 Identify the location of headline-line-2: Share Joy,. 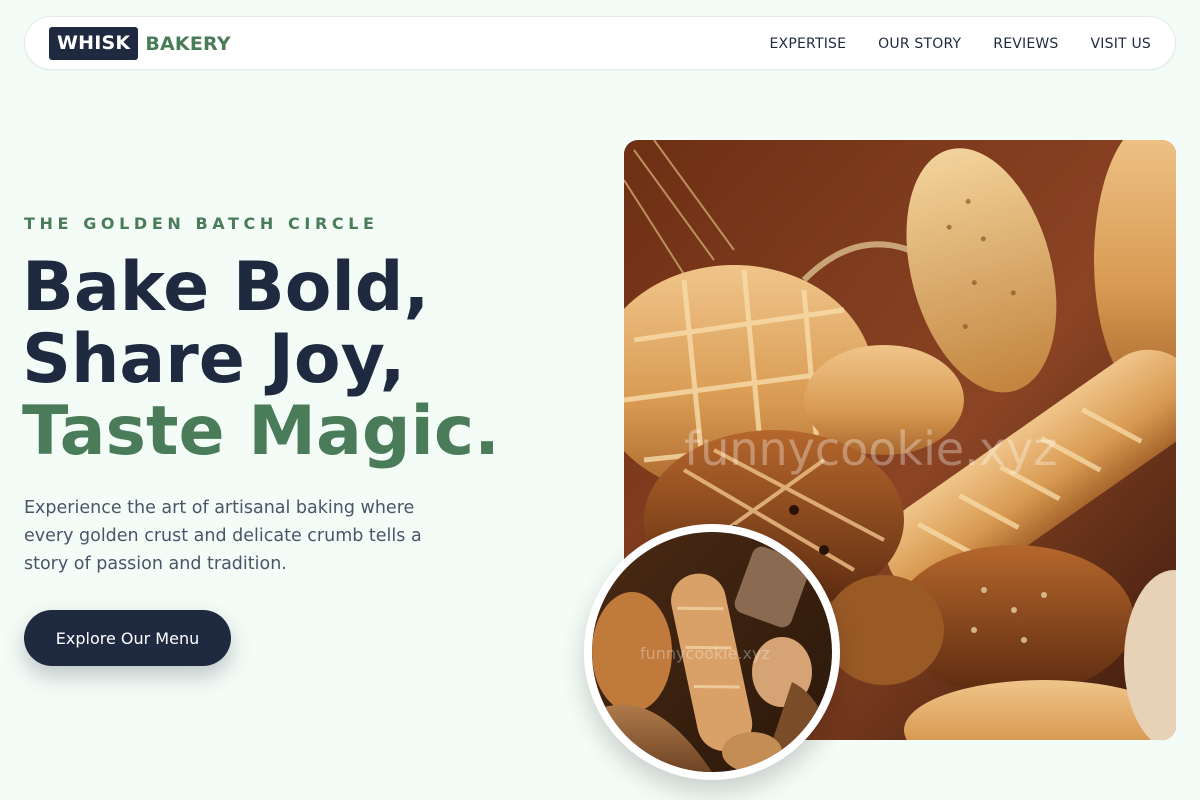
(214, 359).